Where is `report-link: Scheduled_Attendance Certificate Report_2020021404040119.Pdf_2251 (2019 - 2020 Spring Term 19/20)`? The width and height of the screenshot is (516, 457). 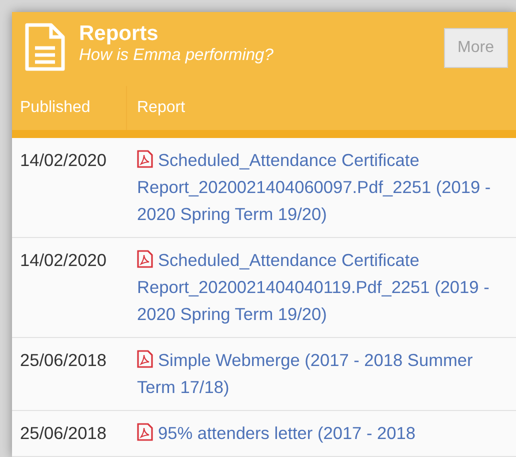 report-link: Scheduled_Attendance Certificate Report_2020021404040119.Pdf_2251 (2019 - 2020 Spring Term 19/20) is located at coordinates (320, 287).